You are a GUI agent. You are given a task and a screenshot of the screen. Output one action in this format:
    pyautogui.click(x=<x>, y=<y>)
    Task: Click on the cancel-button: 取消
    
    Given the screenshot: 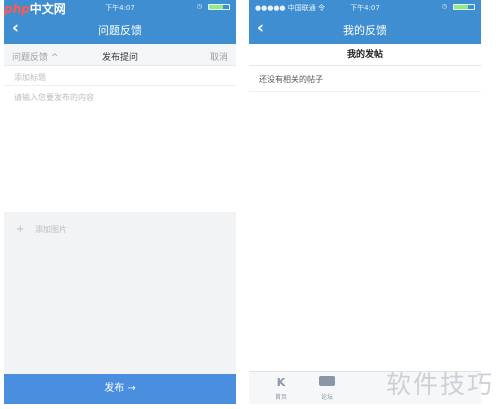 What is the action you would take?
    pyautogui.click(x=219, y=56)
    